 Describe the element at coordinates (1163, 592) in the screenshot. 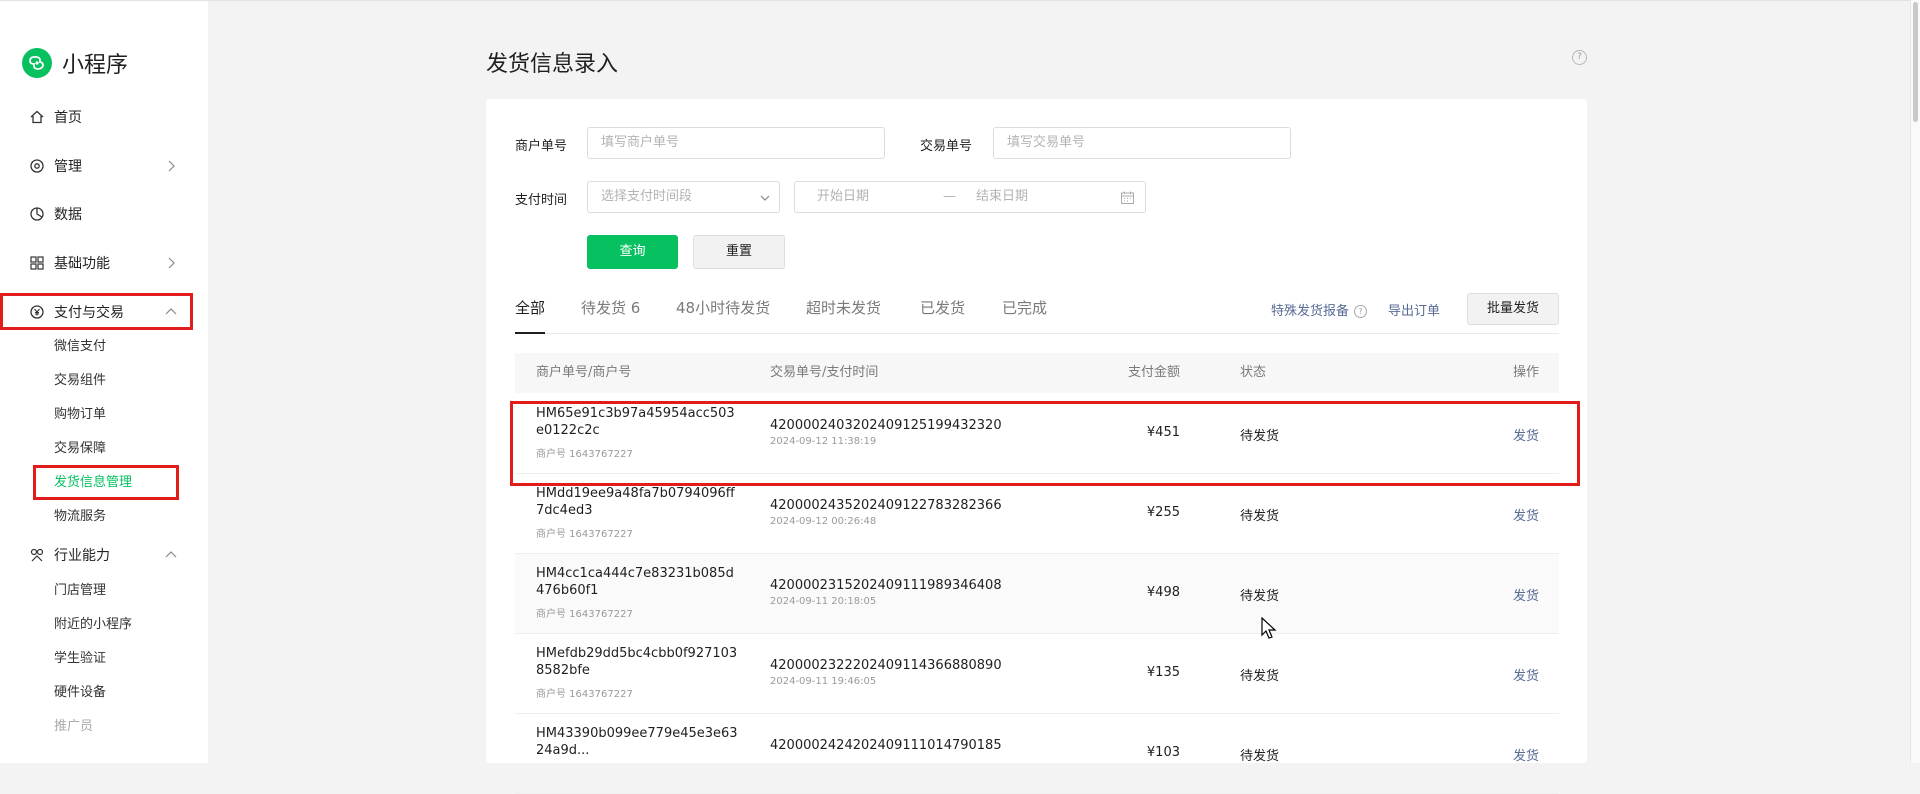

I see `amount: ¥498` at that location.